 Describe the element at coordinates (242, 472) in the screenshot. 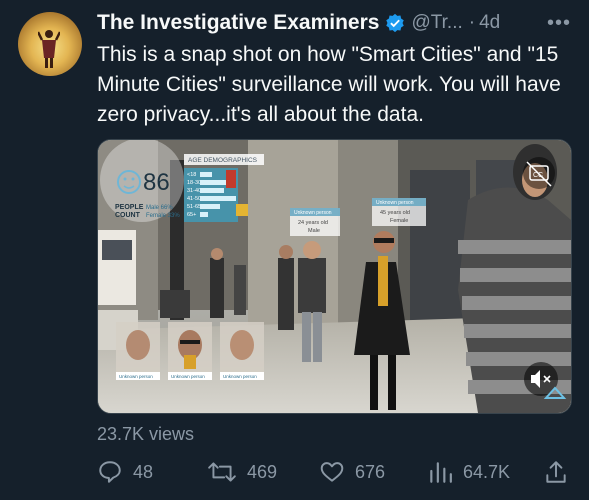

I see `retweet-button: 469` at that location.